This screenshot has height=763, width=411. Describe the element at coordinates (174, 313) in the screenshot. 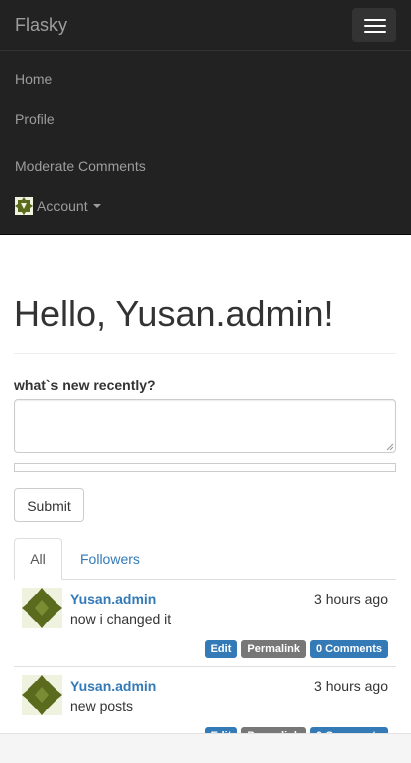

I see `page-title: Hello, Yusan.admin!` at that location.